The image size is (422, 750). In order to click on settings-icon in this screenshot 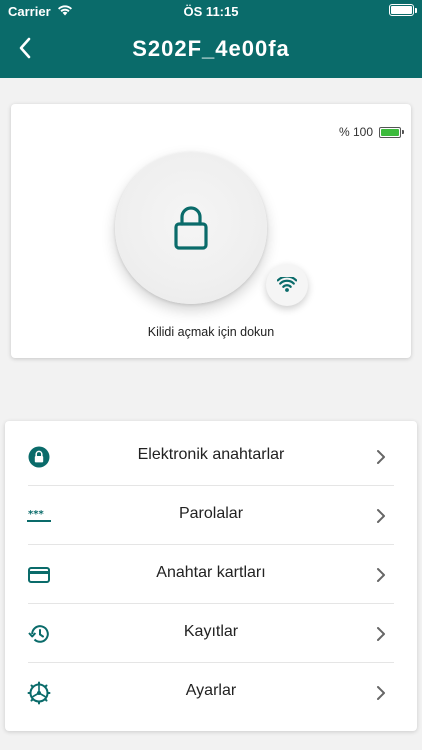, I will do `click(39, 693)`.